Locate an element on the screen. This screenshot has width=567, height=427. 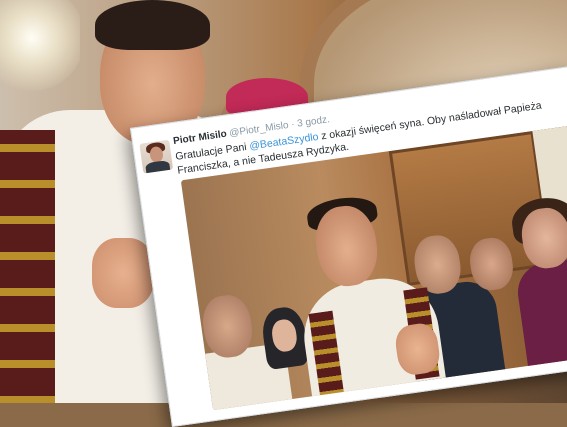
woman-coat is located at coordinates (540, 315).